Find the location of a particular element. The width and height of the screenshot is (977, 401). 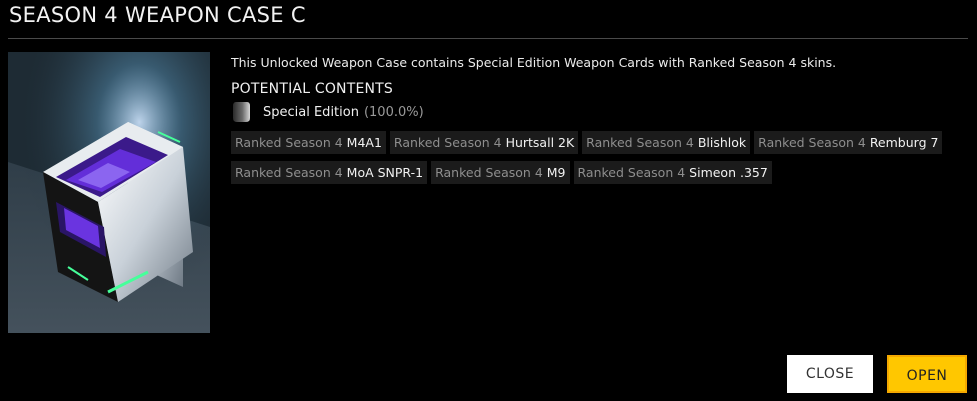

chip-weapon-name: M9 is located at coordinates (556, 172).